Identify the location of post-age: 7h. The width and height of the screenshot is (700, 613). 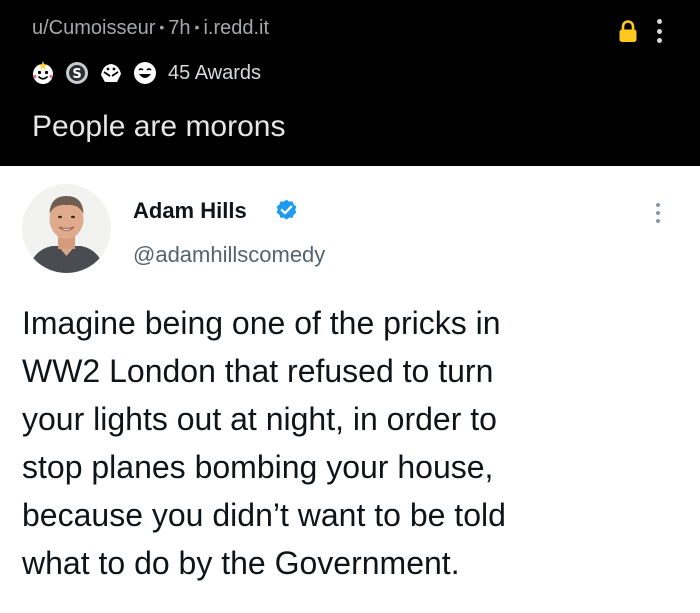
(179, 28).